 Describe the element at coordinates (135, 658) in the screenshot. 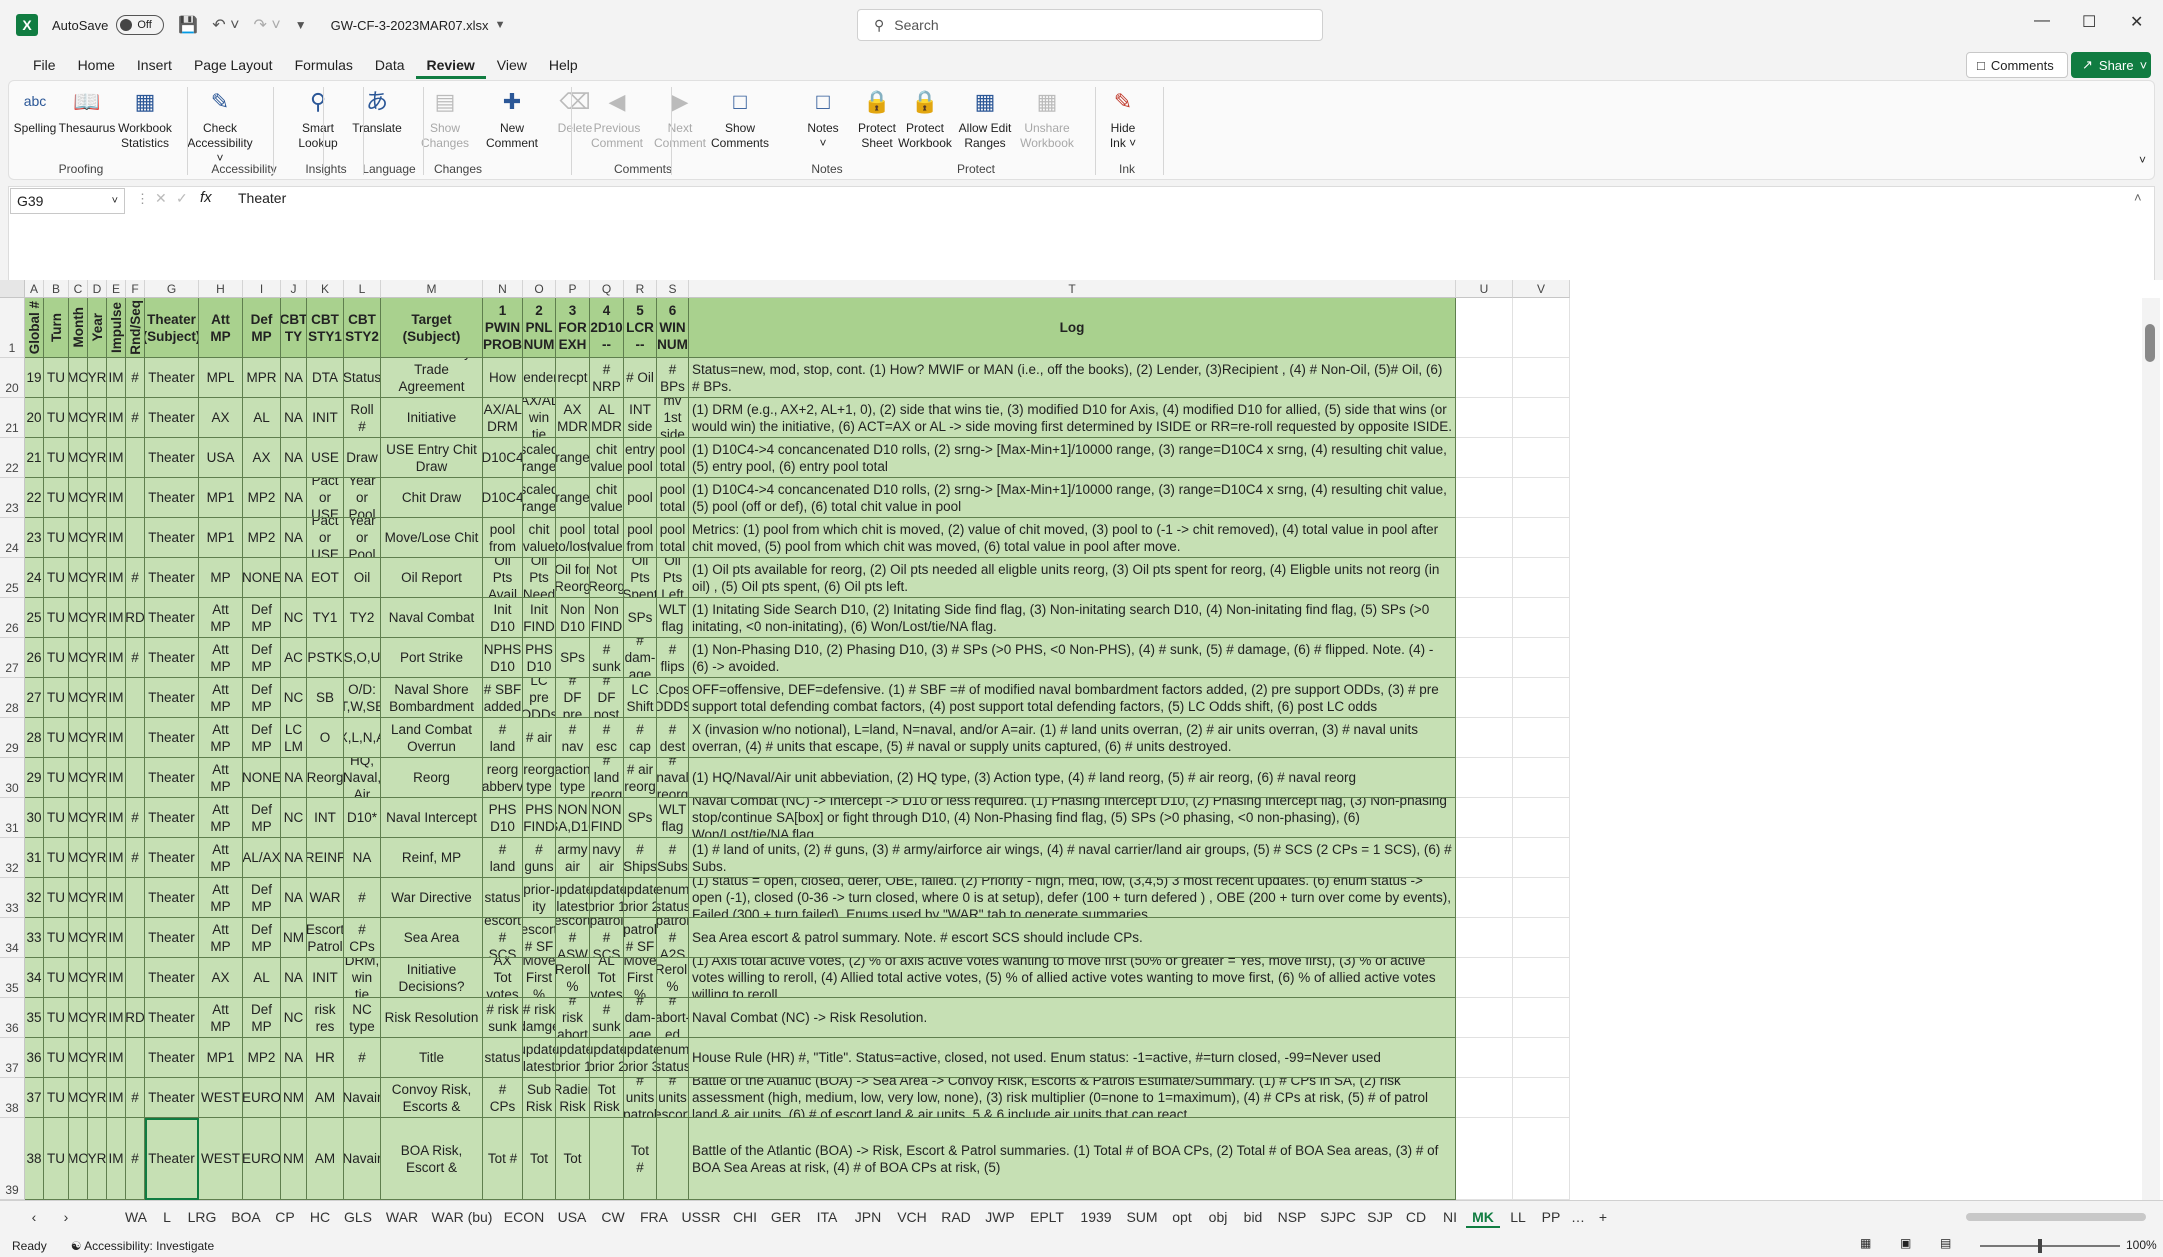

I see `table-cell: #` at that location.